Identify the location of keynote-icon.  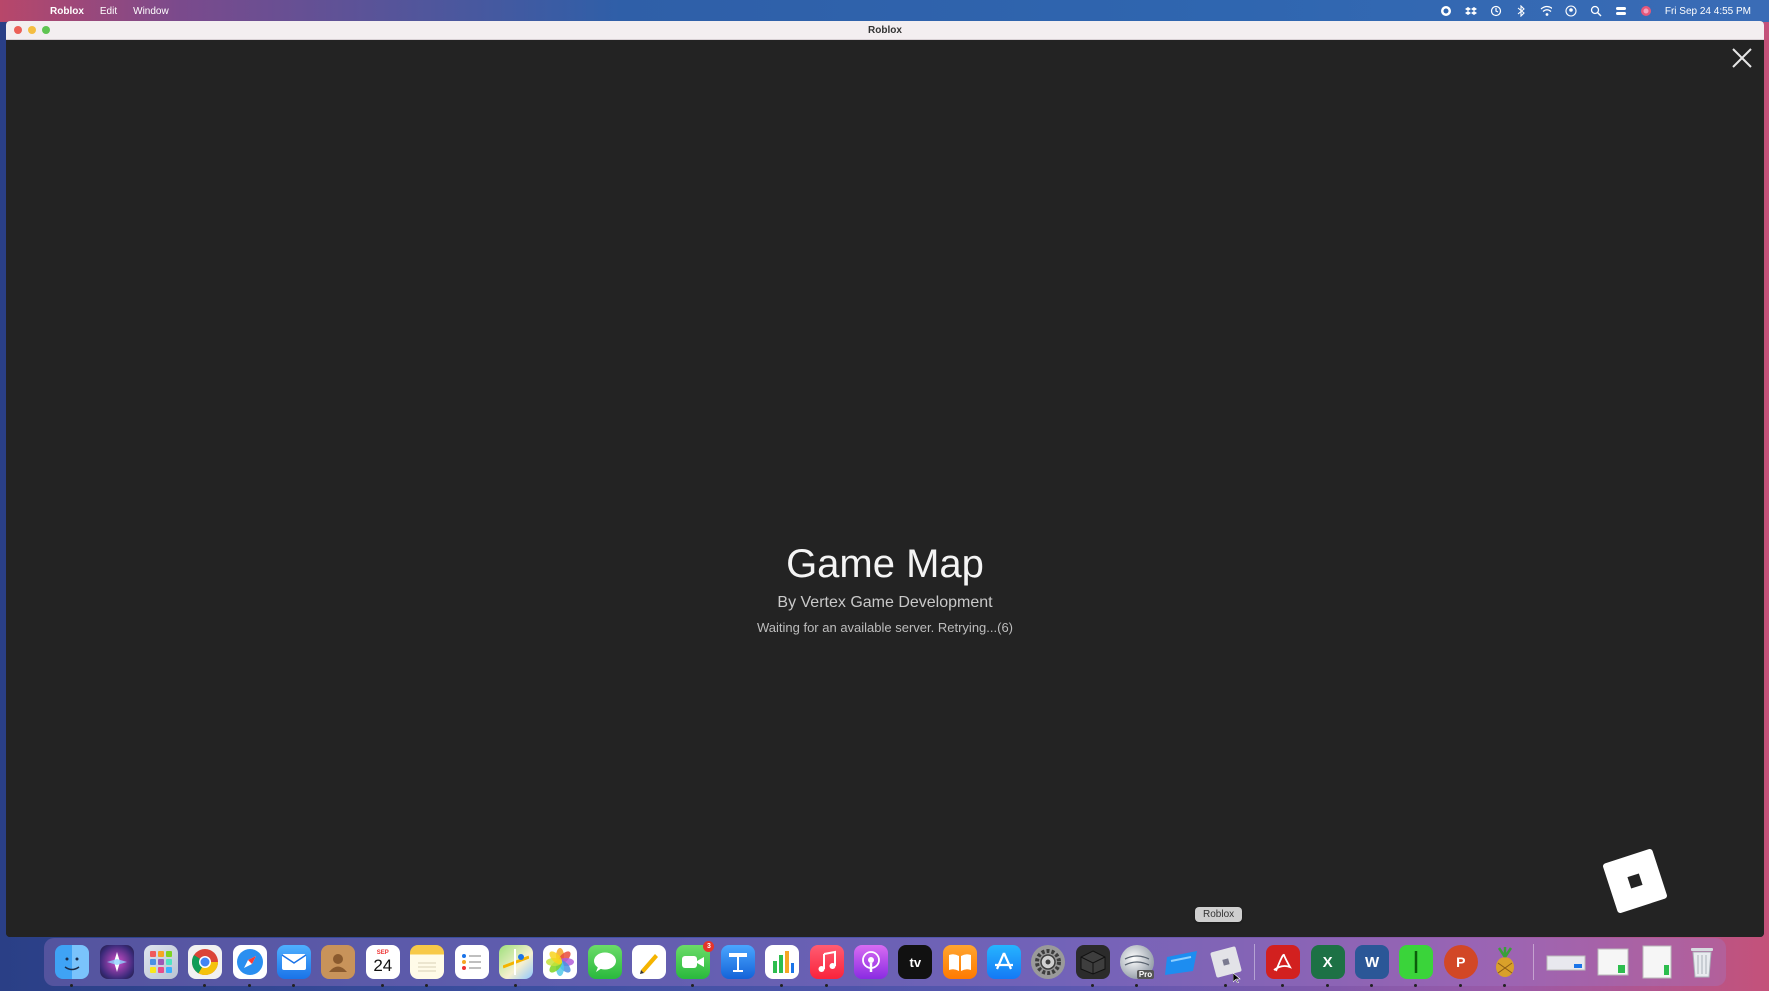
(737, 962).